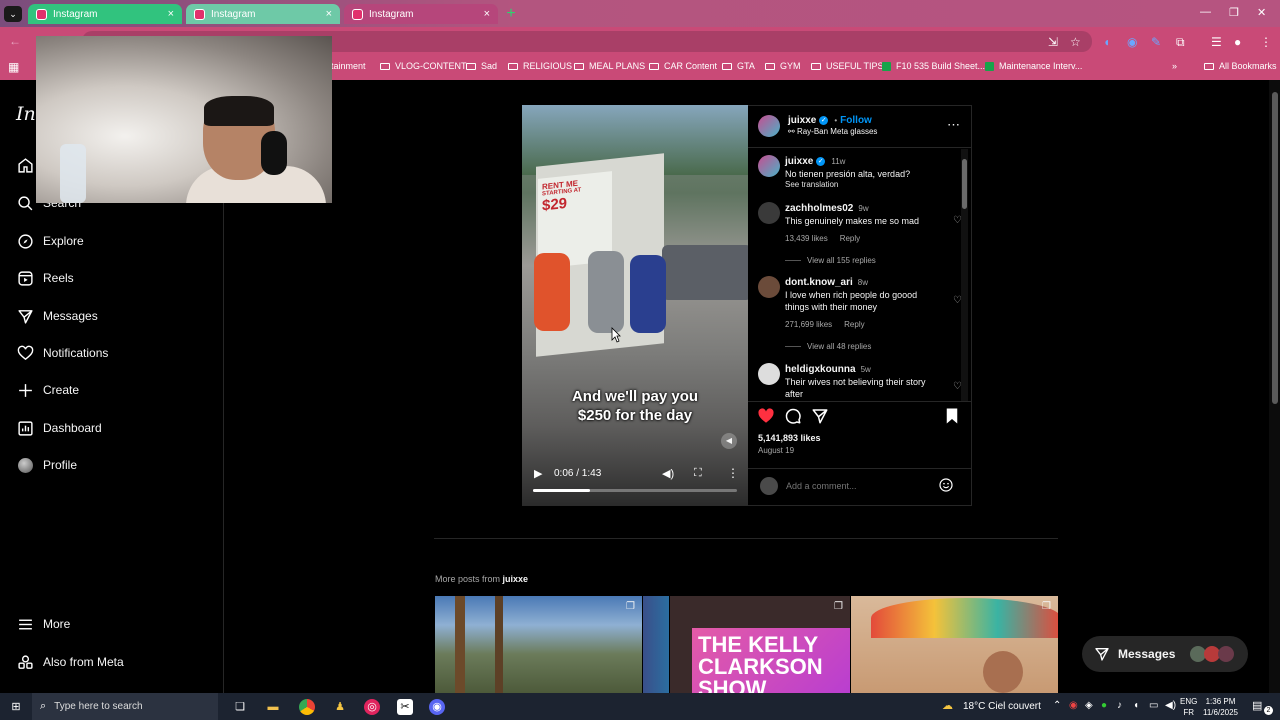 Image resolution: width=1280 pixels, height=720 pixels. I want to click on add-comment-input, so click(861, 486).